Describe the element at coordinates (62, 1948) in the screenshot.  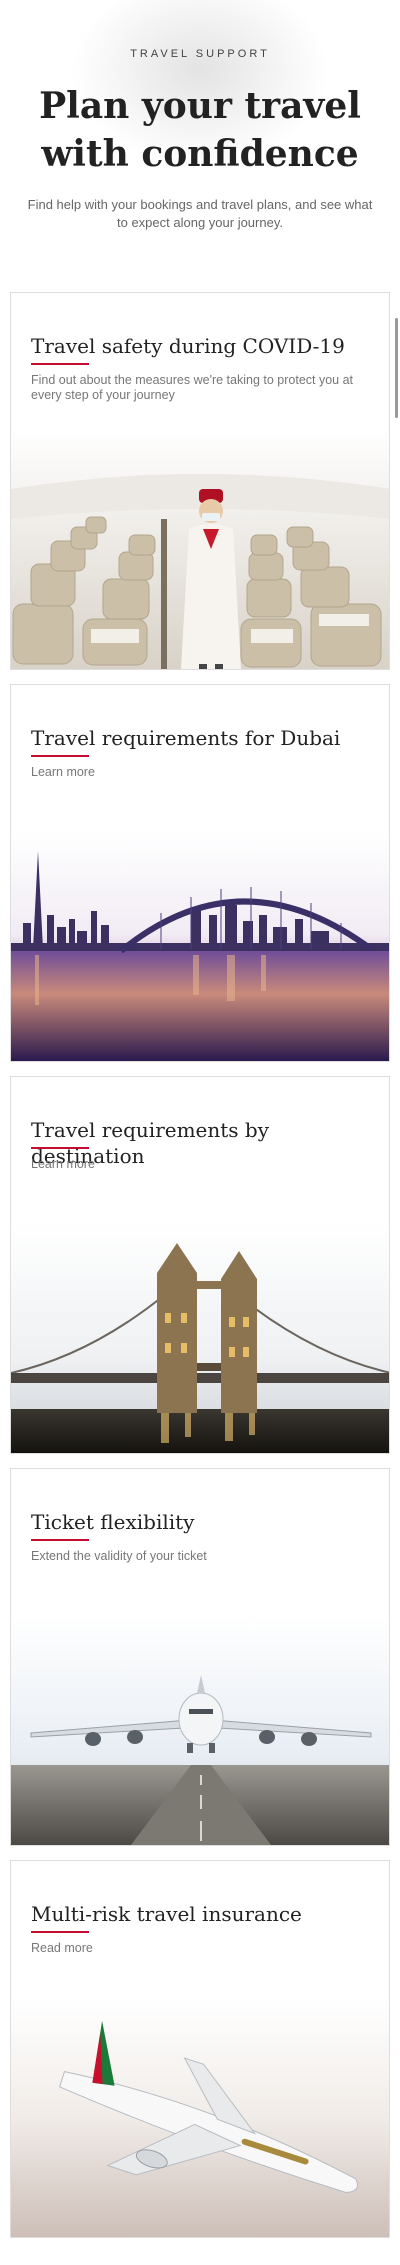
I see `card-text: Read more` at that location.